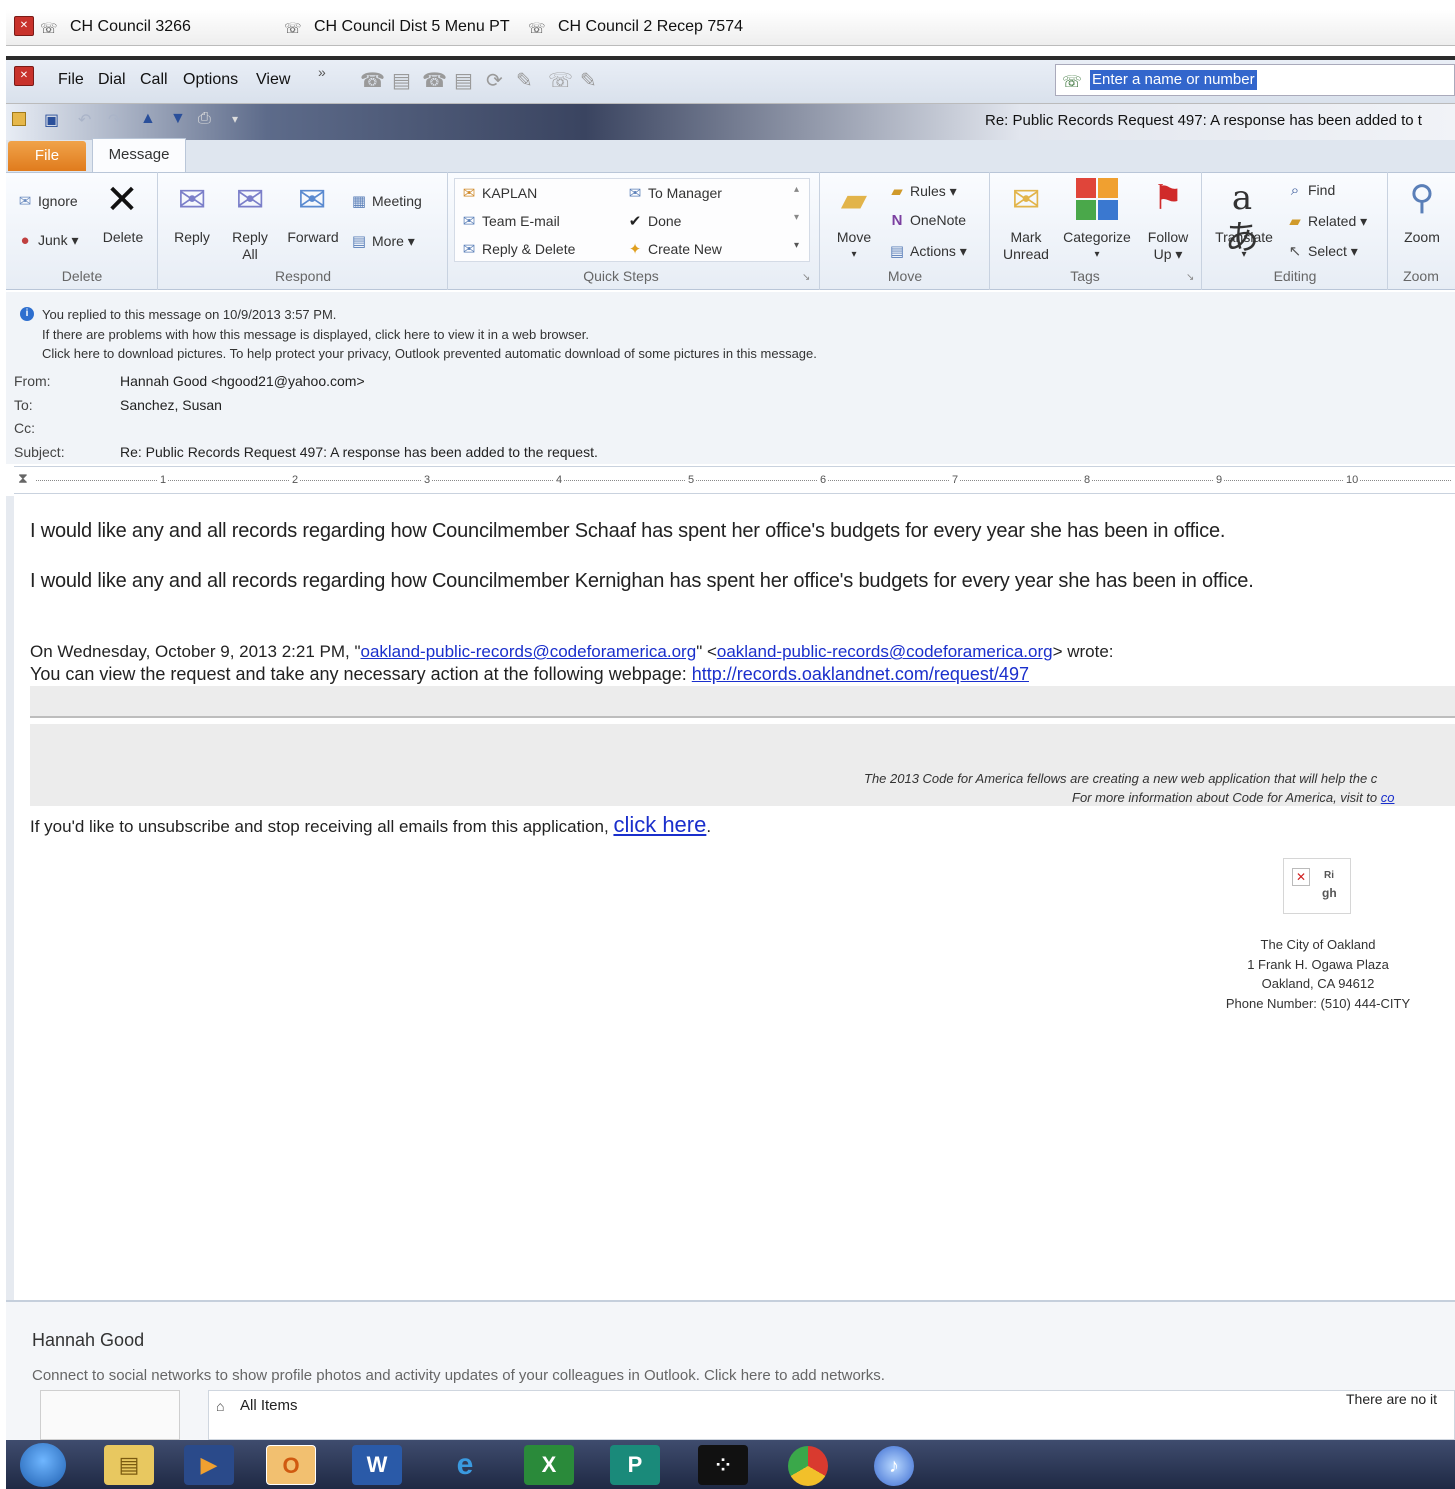 This screenshot has width=1455, height=1489. What do you see at coordinates (1026, 237) in the screenshot?
I see `mark-unread-label-1: Mark` at bounding box center [1026, 237].